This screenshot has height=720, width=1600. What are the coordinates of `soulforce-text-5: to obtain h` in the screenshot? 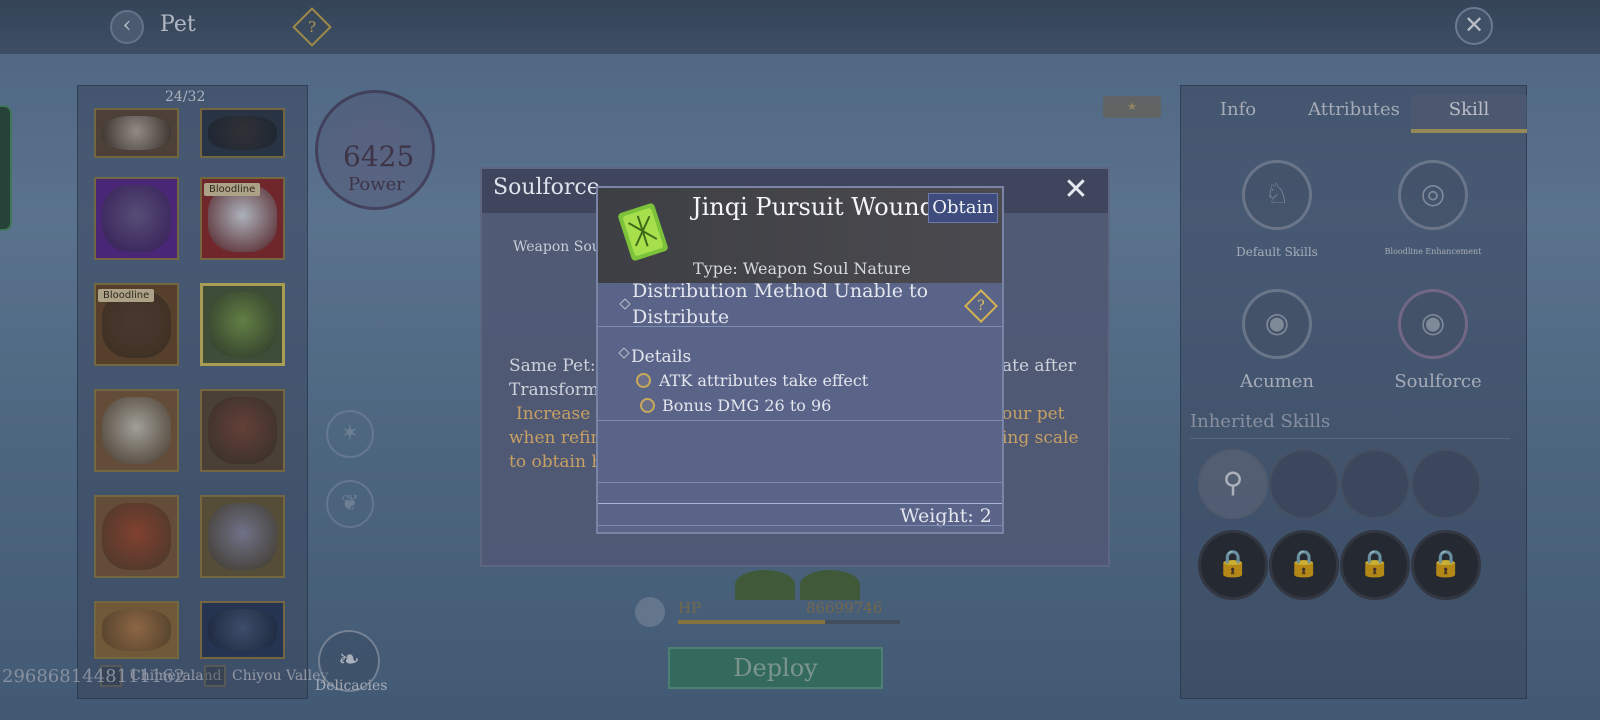 It's located at (556, 462).